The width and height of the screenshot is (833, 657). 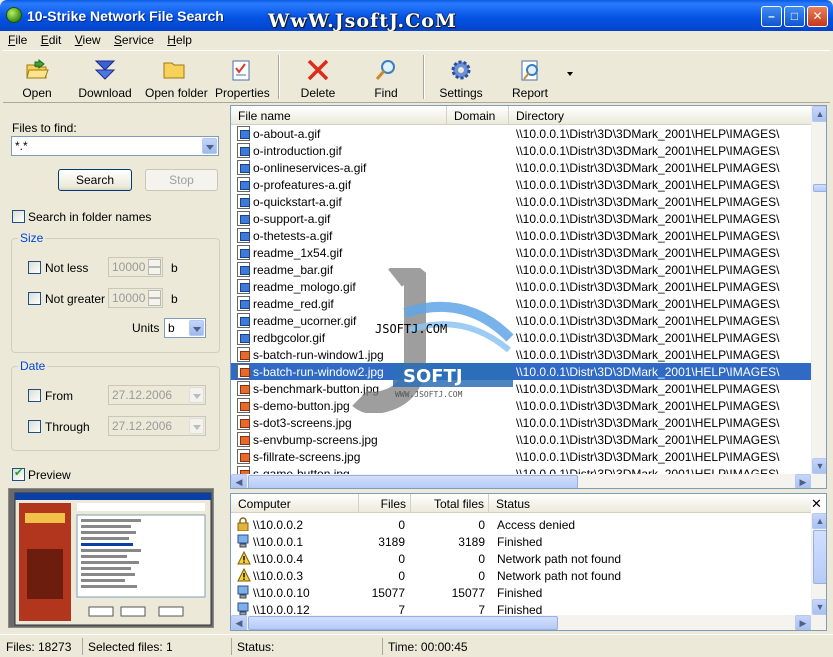 I want to click on computer-row: \\10.0.0.1 3189 3189 Finished, so click(x=521, y=541).